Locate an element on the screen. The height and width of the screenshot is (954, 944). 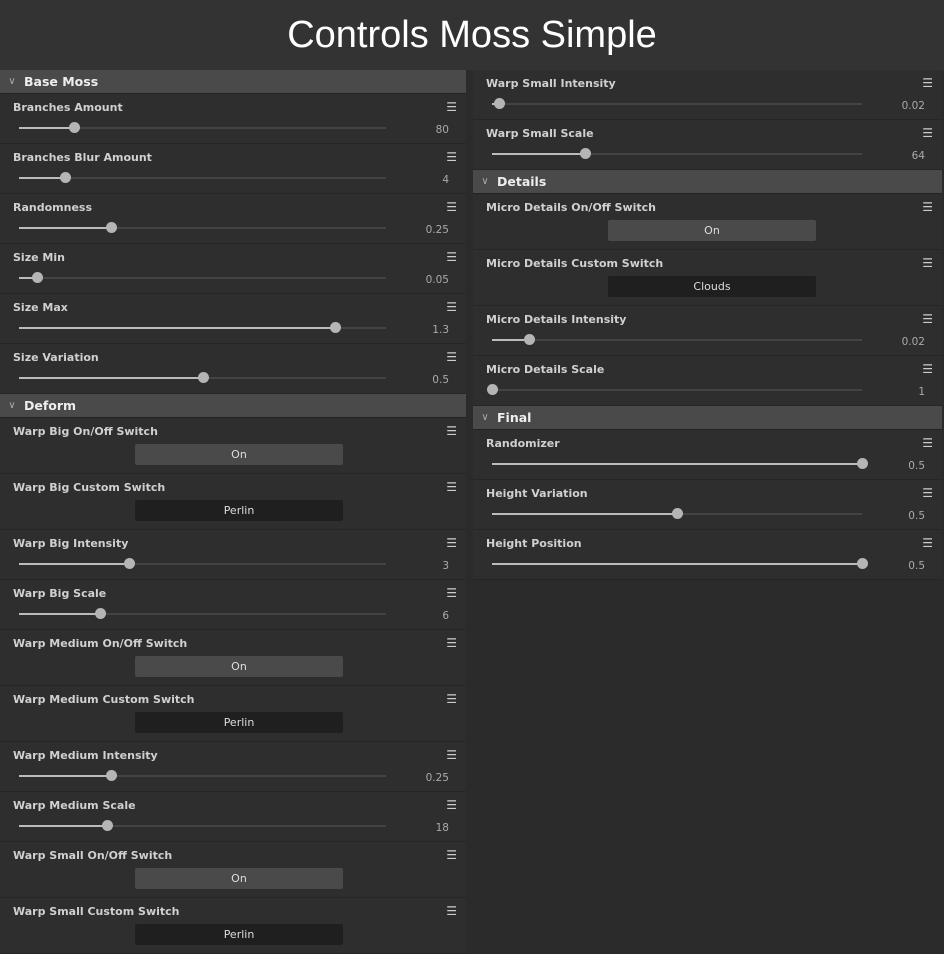
section-header-base-moss: ∨ Base Moss is located at coordinates (233, 82).